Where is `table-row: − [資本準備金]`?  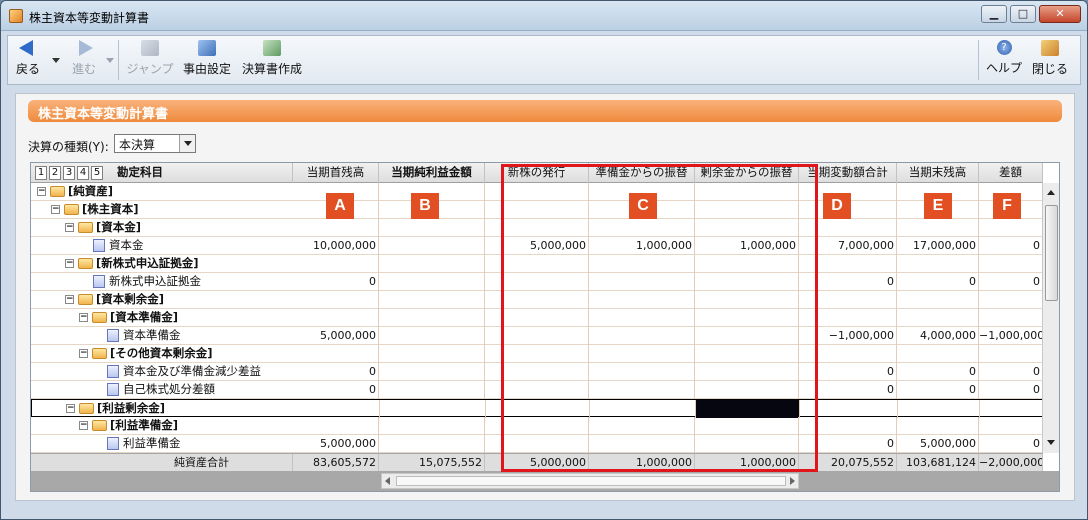
table-row: − [資本準備金] is located at coordinates (537, 318).